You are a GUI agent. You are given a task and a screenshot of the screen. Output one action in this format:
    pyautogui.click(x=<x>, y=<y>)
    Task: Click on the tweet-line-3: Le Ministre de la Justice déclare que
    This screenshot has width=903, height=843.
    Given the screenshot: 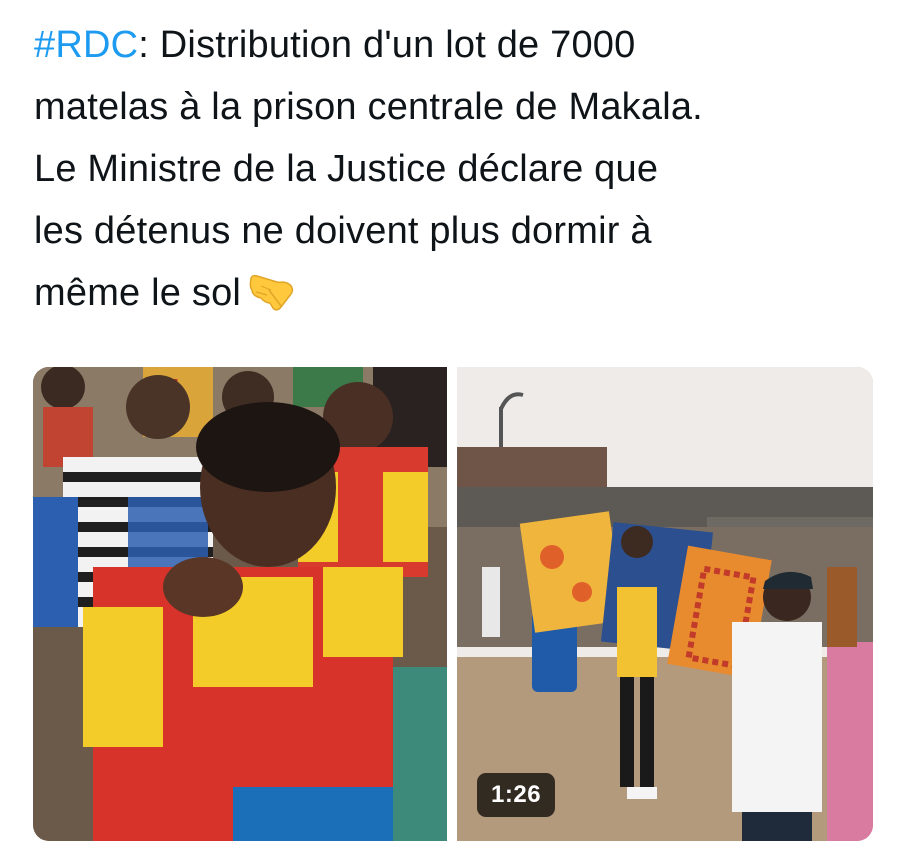 What is the action you would take?
    pyautogui.click(x=346, y=169)
    